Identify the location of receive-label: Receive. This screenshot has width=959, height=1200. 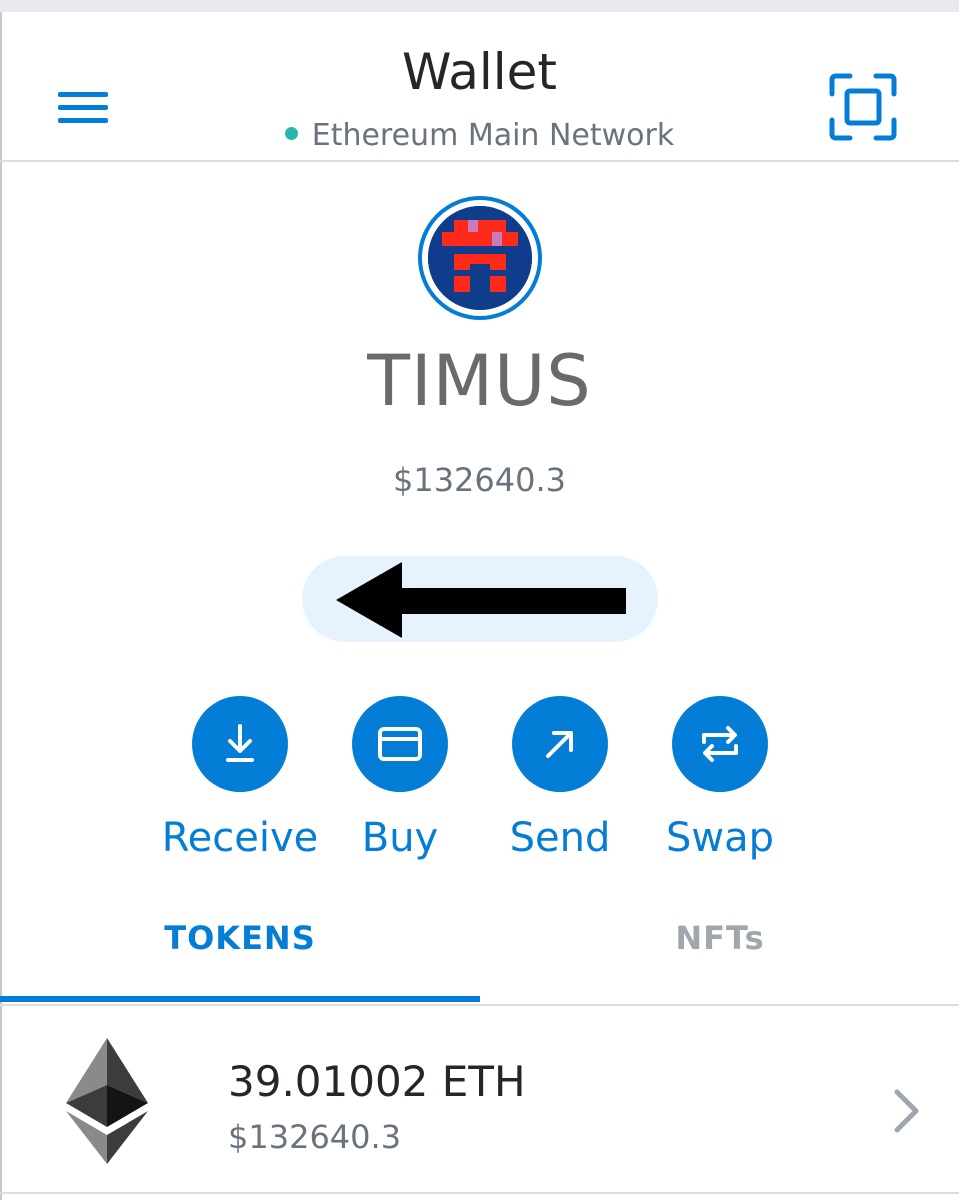
(240, 838).